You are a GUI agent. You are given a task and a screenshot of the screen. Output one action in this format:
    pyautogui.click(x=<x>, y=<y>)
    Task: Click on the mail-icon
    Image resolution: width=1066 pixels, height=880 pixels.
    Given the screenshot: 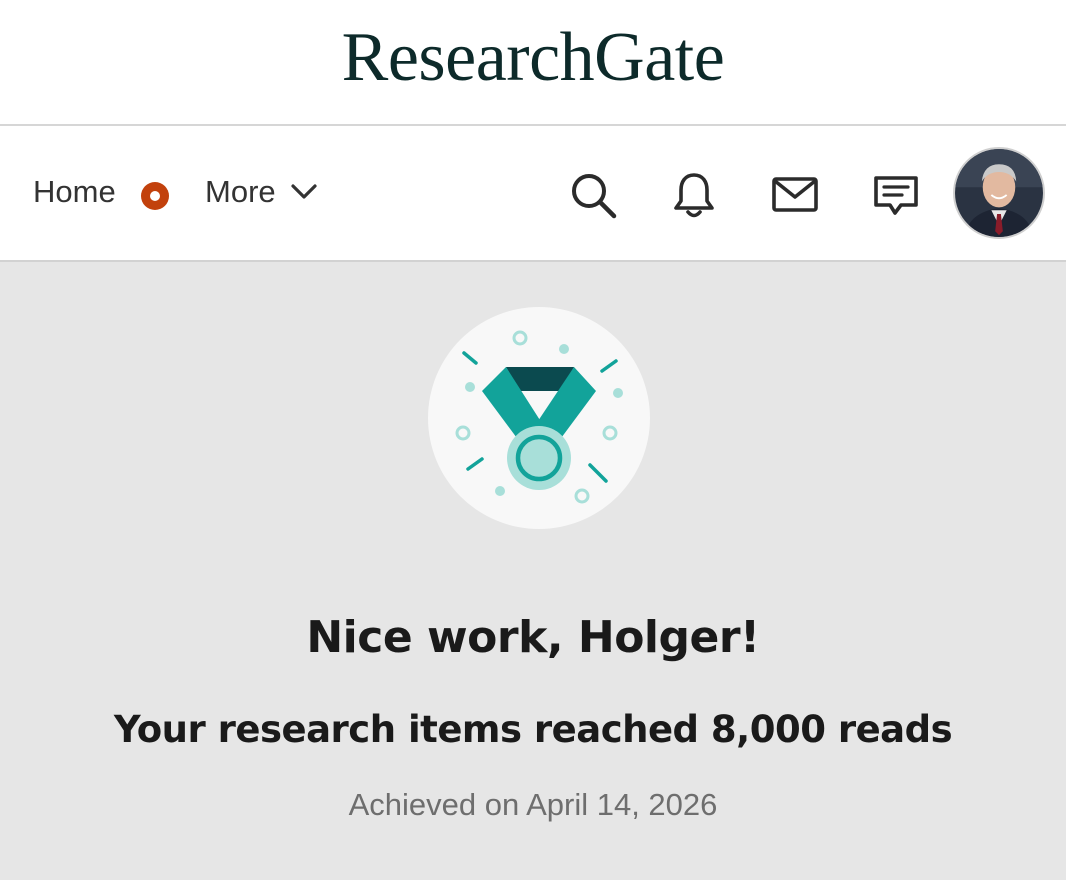 What is the action you would take?
    pyautogui.click(x=795, y=195)
    